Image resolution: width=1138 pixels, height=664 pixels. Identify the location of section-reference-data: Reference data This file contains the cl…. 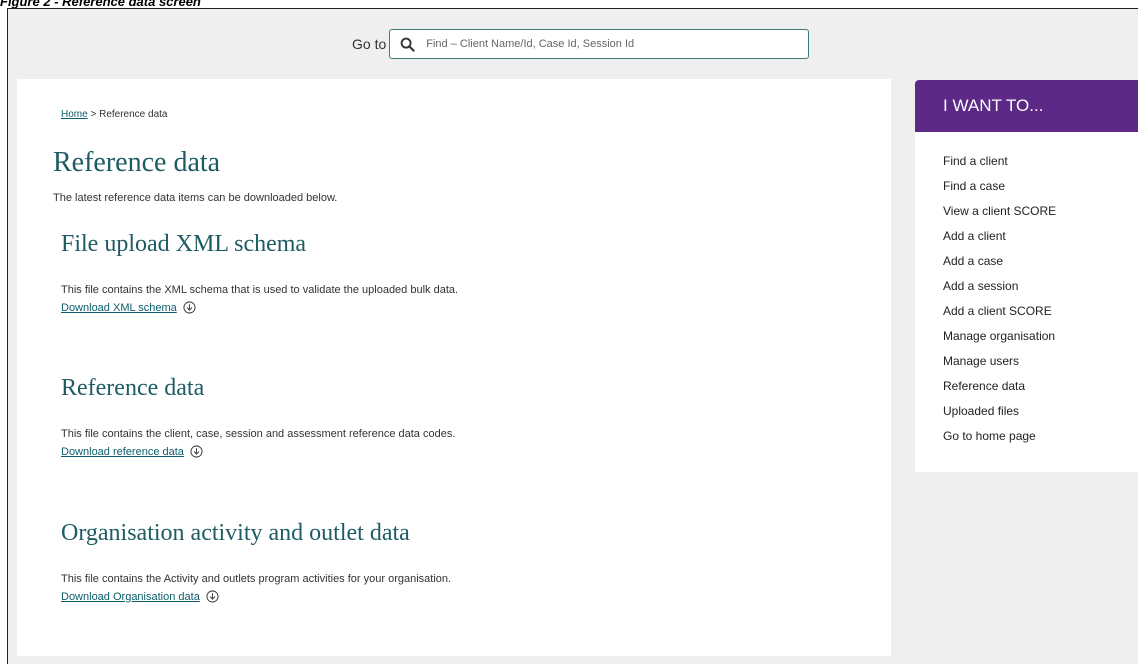
(258, 416).